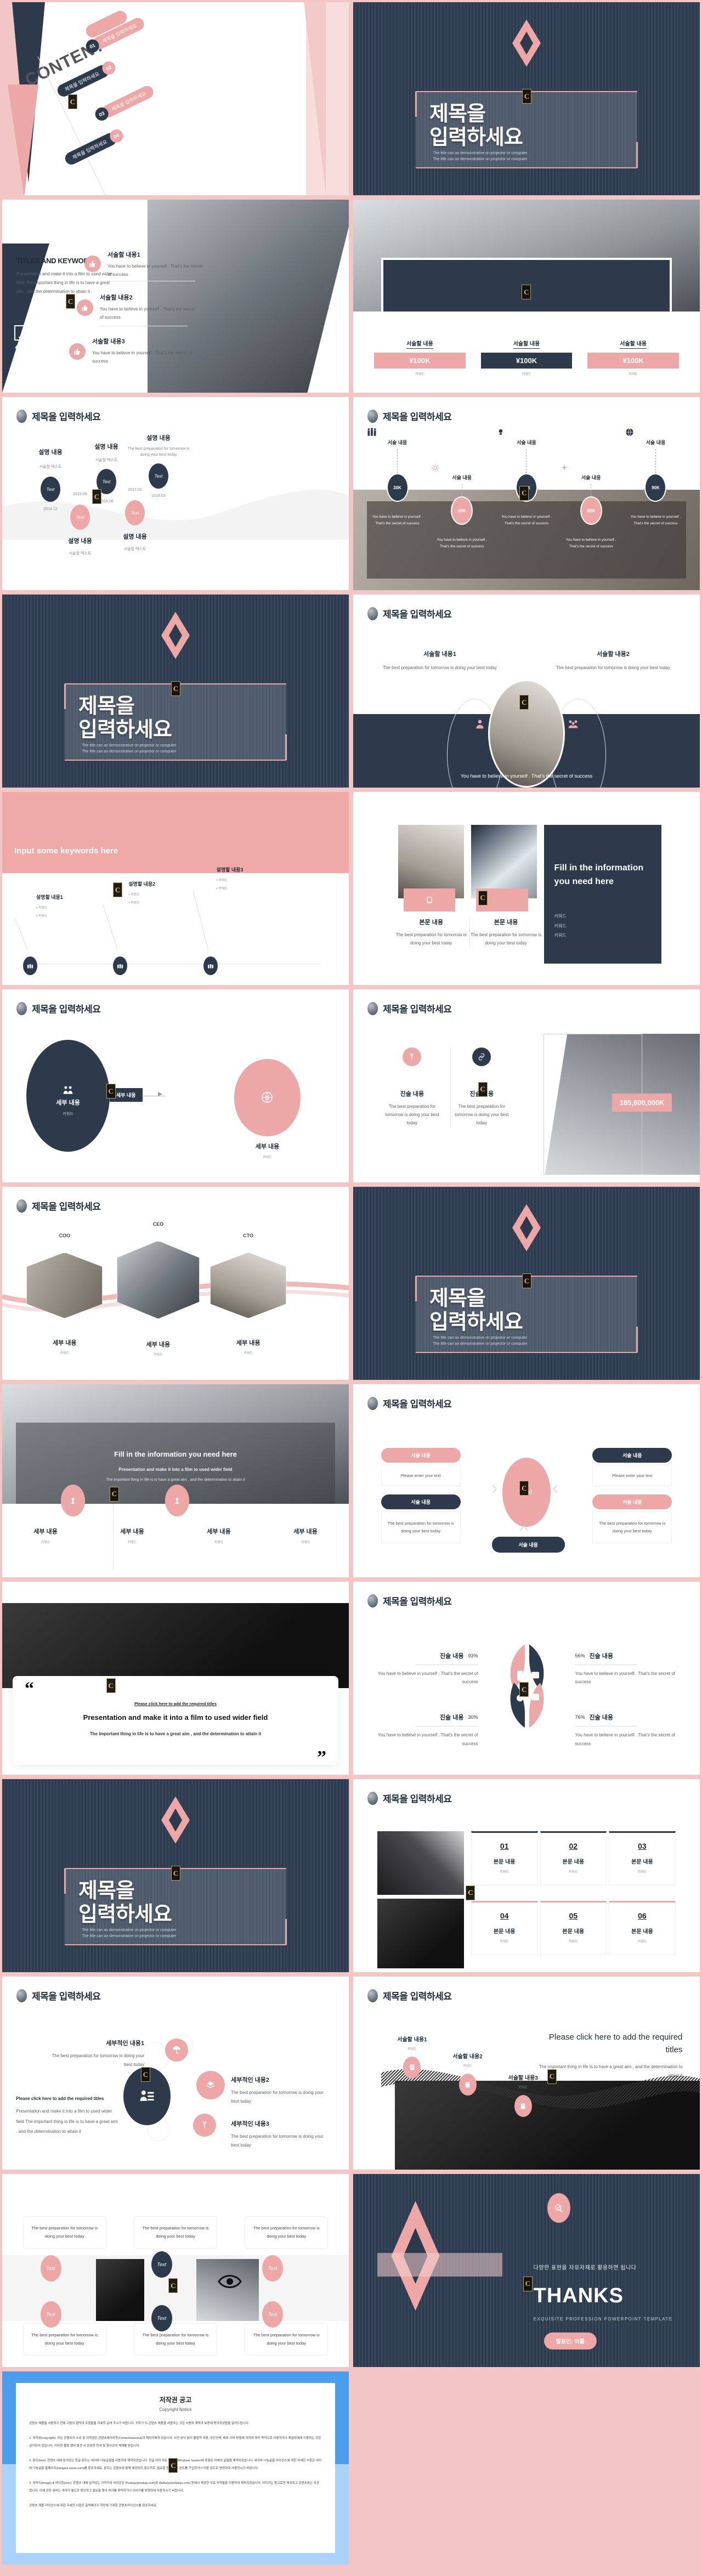  I want to click on timeline-point: 설명 내용 서술할 텍스트 Text 2014.12, so click(51, 479).